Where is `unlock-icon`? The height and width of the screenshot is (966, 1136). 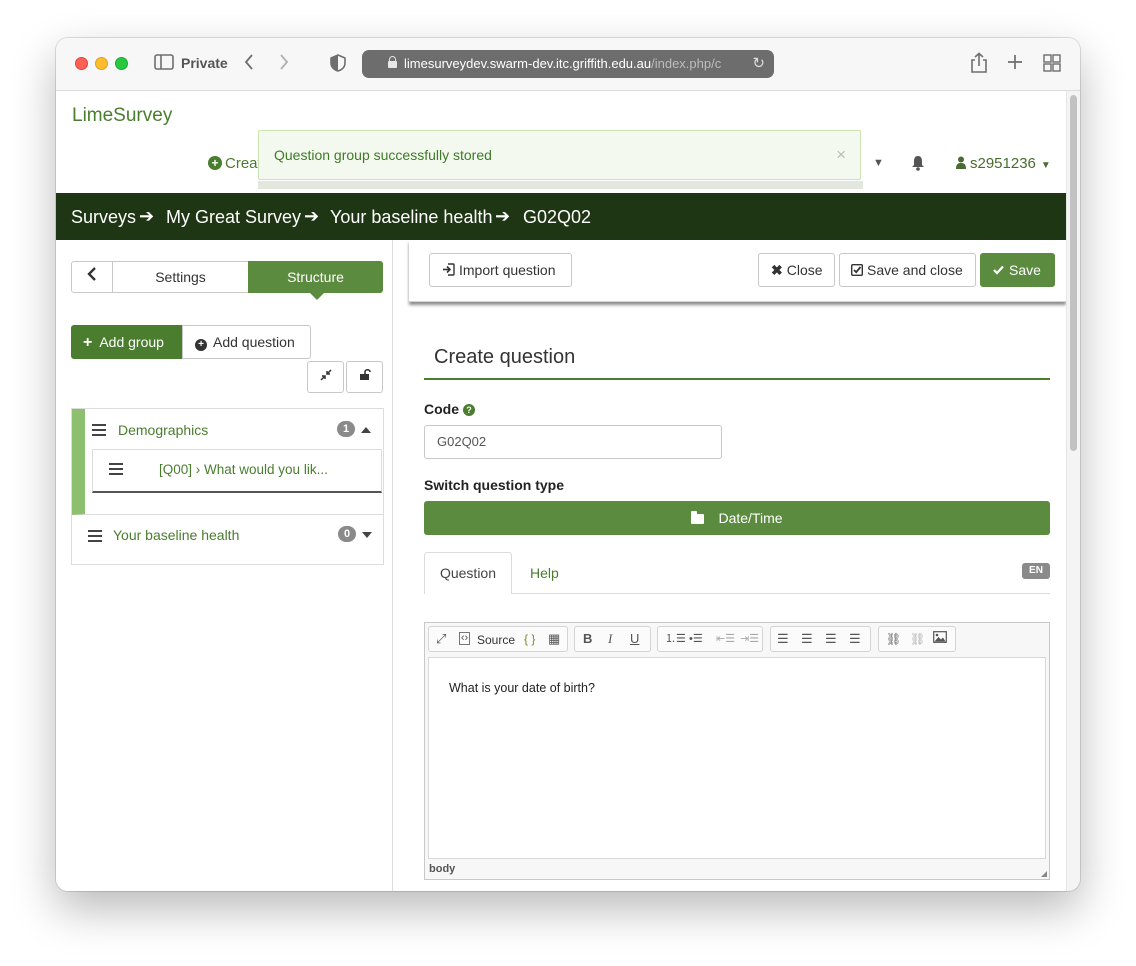 unlock-icon is located at coordinates (365, 374).